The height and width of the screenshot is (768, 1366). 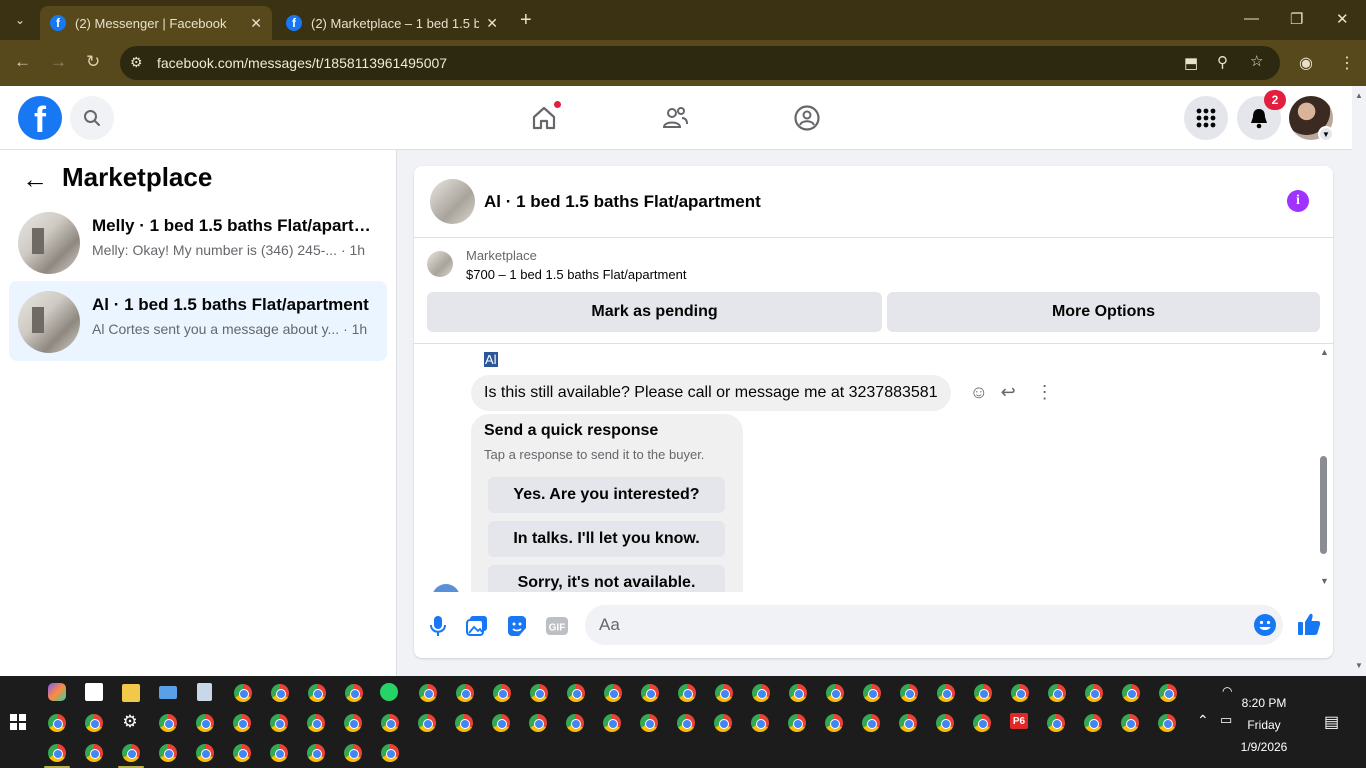 What do you see at coordinates (1103, 312) in the screenshot?
I see `more-options-button: More Options` at bounding box center [1103, 312].